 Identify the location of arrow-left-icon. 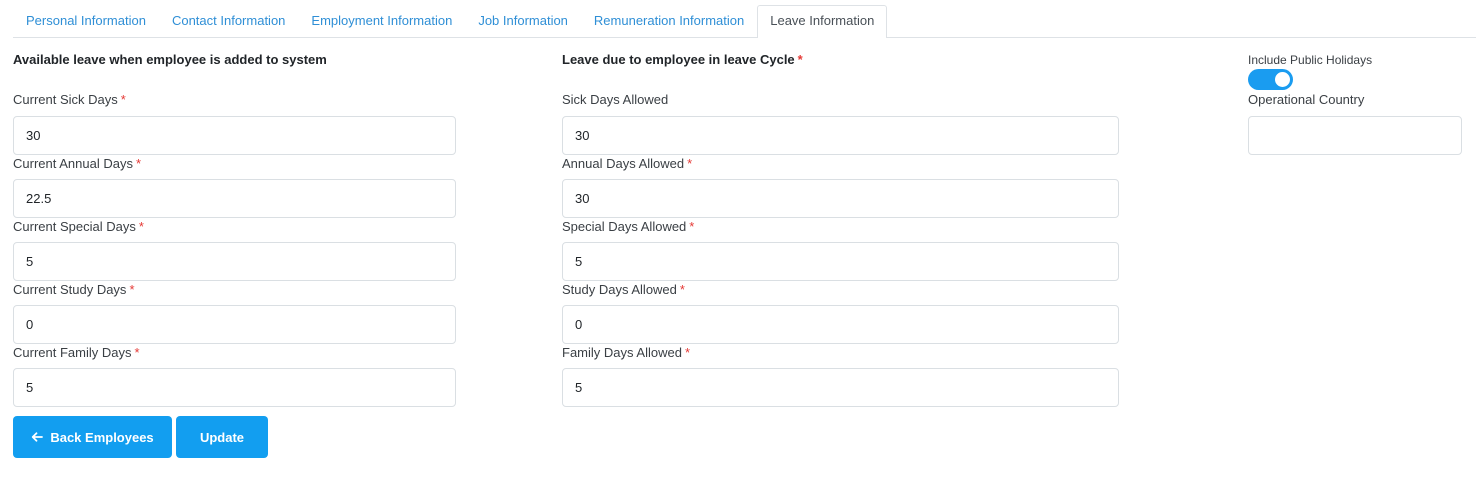
(37, 437).